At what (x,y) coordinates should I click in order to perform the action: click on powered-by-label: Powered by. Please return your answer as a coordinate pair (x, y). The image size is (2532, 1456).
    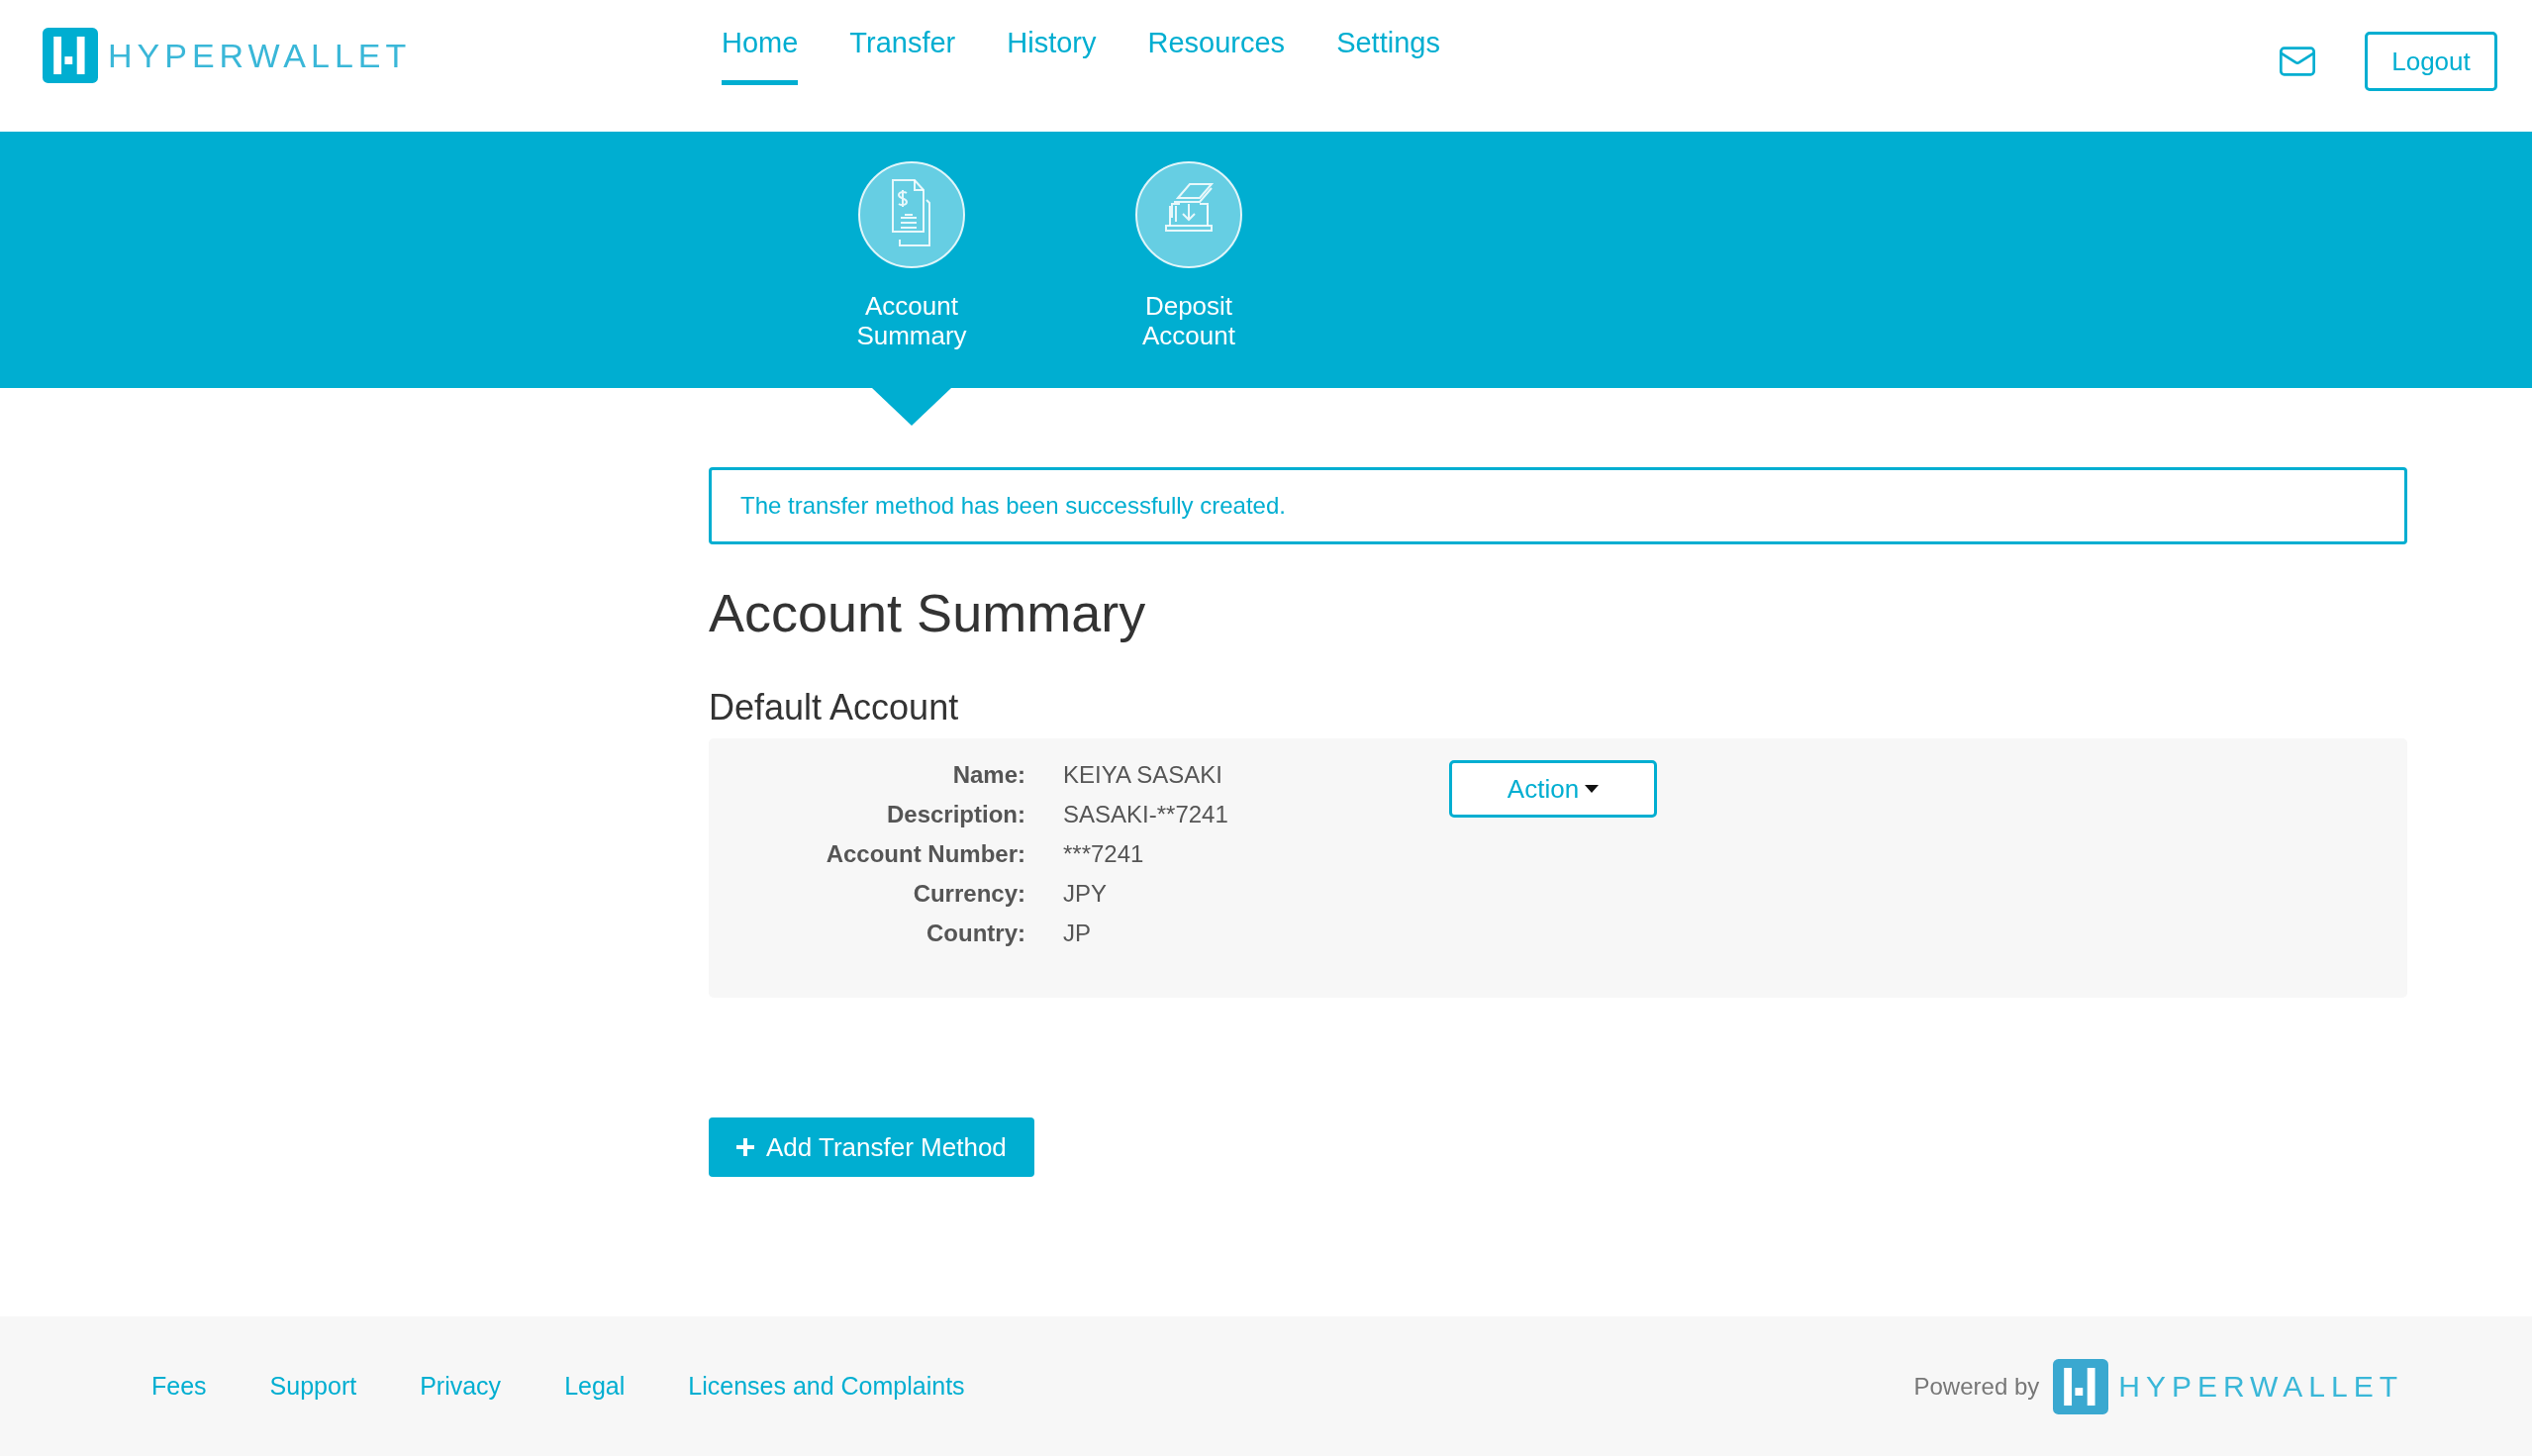
    Looking at the image, I should click on (1976, 1386).